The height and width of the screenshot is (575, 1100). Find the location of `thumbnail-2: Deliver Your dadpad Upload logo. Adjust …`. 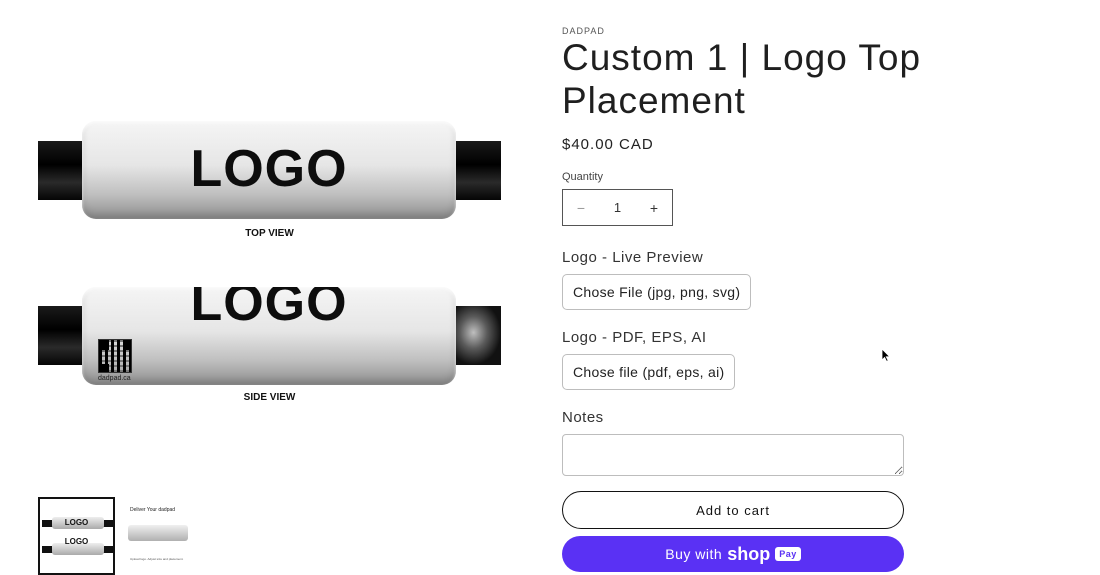

thumbnail-2: Deliver Your dadpad Upload logo. Adjust … is located at coordinates (162, 536).